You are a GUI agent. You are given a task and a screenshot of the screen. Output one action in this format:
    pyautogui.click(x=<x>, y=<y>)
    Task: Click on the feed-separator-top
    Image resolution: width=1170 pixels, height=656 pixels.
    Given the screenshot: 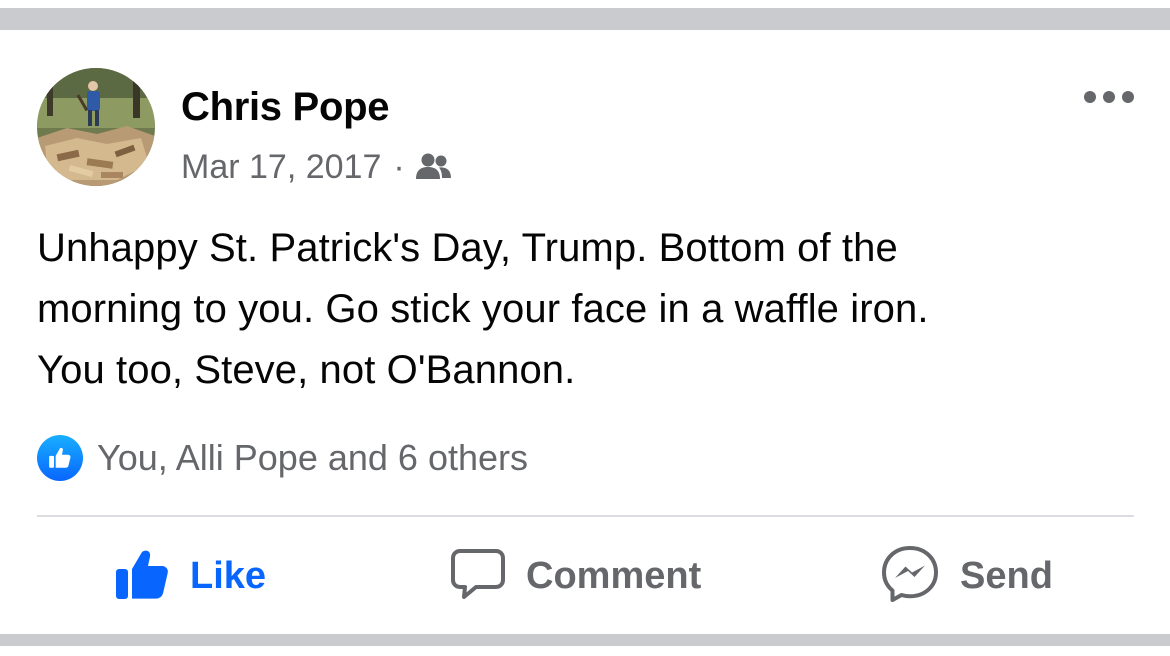 What is the action you would take?
    pyautogui.click(x=585, y=15)
    